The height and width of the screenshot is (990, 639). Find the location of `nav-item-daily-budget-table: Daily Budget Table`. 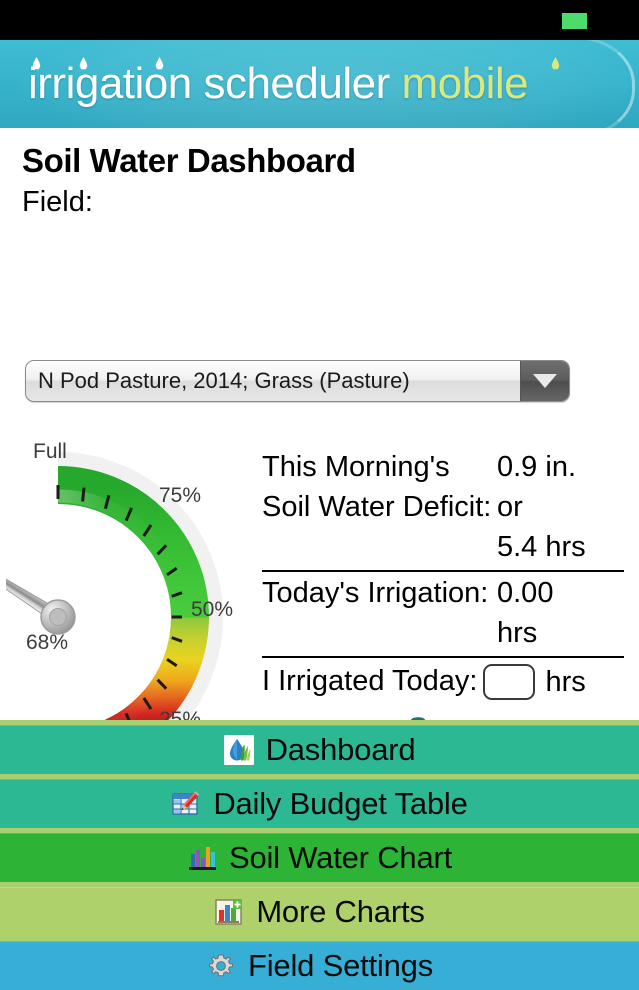

nav-item-daily-budget-table: Daily Budget Table is located at coordinates (319, 803).